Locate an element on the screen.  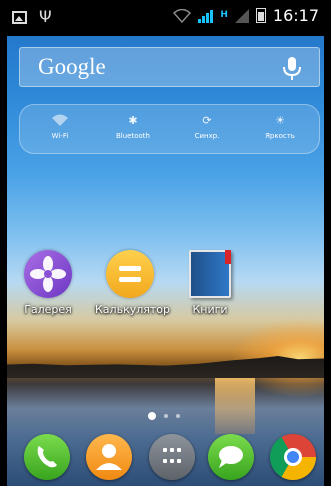
qs-sync-toggle: ⟳ Синхр. is located at coordinates (207, 126).